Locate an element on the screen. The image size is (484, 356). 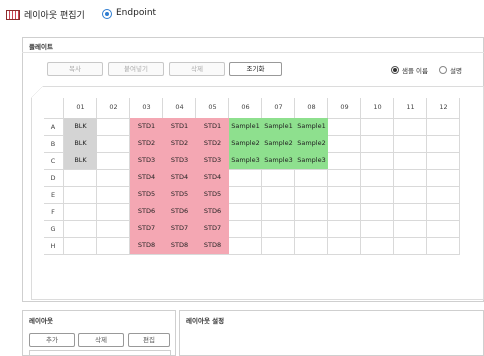
well-B06: Sample2 is located at coordinates (245, 143).